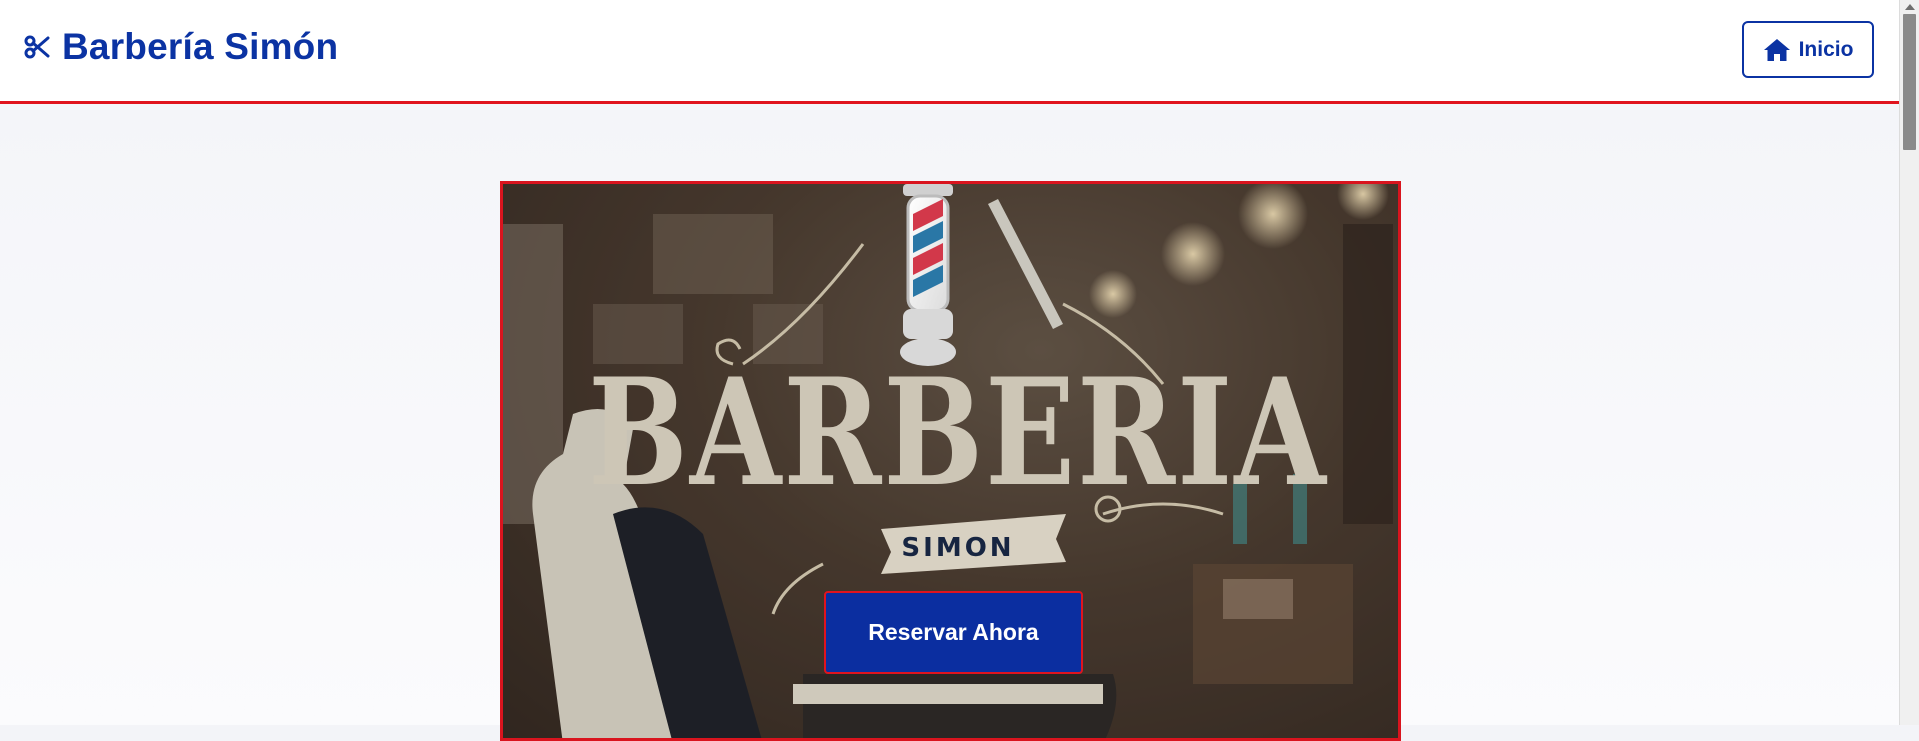 The width and height of the screenshot is (1919, 741). Describe the element at coordinates (958, 433) in the screenshot. I see `hero-image-title: BARBERIA` at that location.